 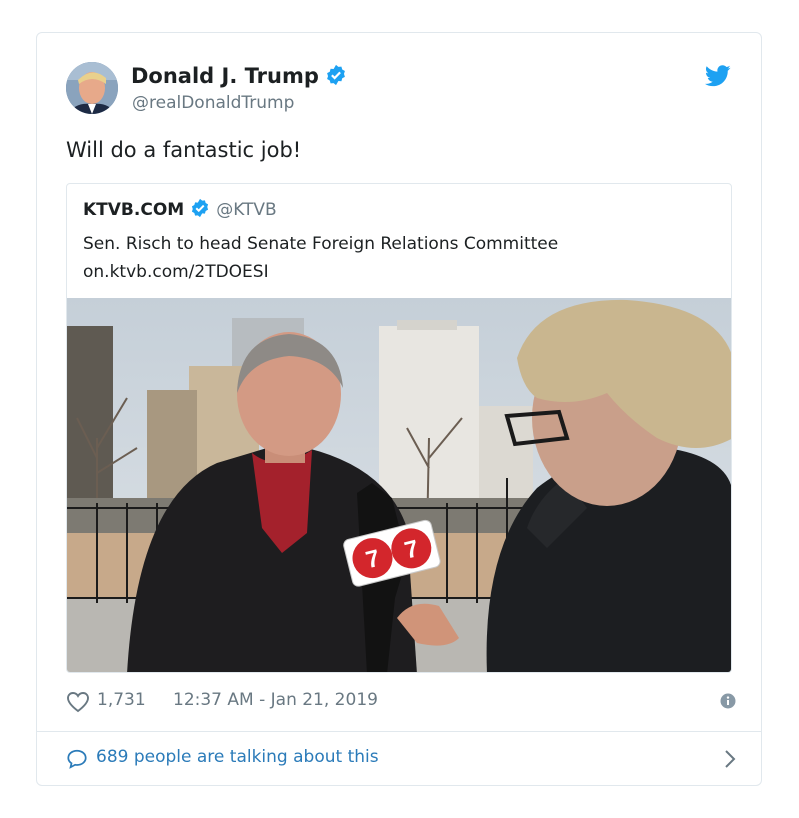 What do you see at coordinates (237, 757) in the screenshot?
I see `talking-about-label: 689 people are talking about this` at bounding box center [237, 757].